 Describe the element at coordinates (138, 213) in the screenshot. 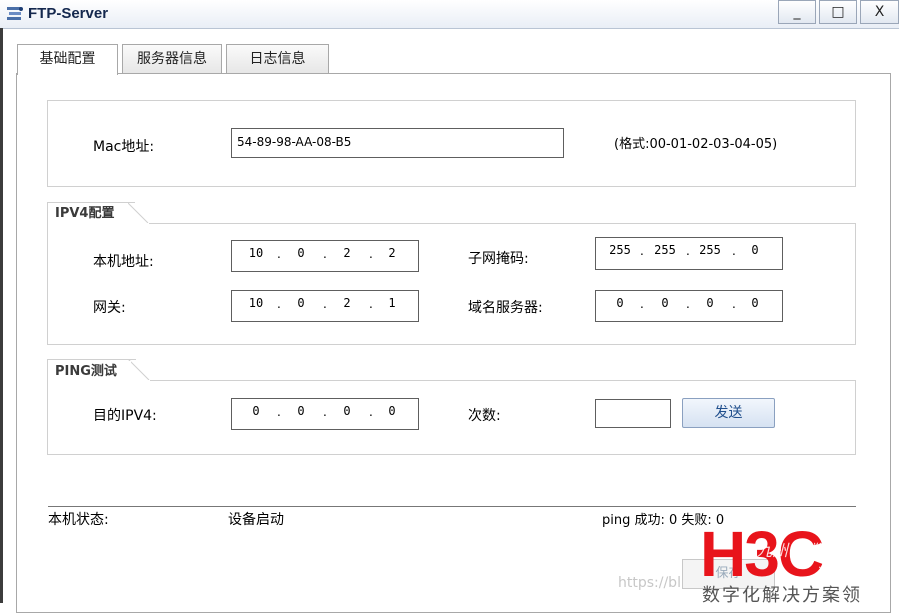

I see `ipv4-tab-slant` at that location.